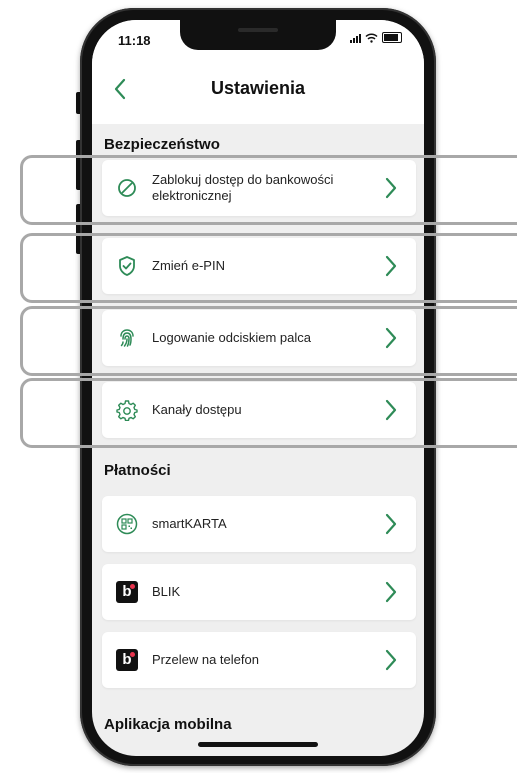  What do you see at coordinates (127, 266) in the screenshot?
I see `shield-check-icon` at bounding box center [127, 266].